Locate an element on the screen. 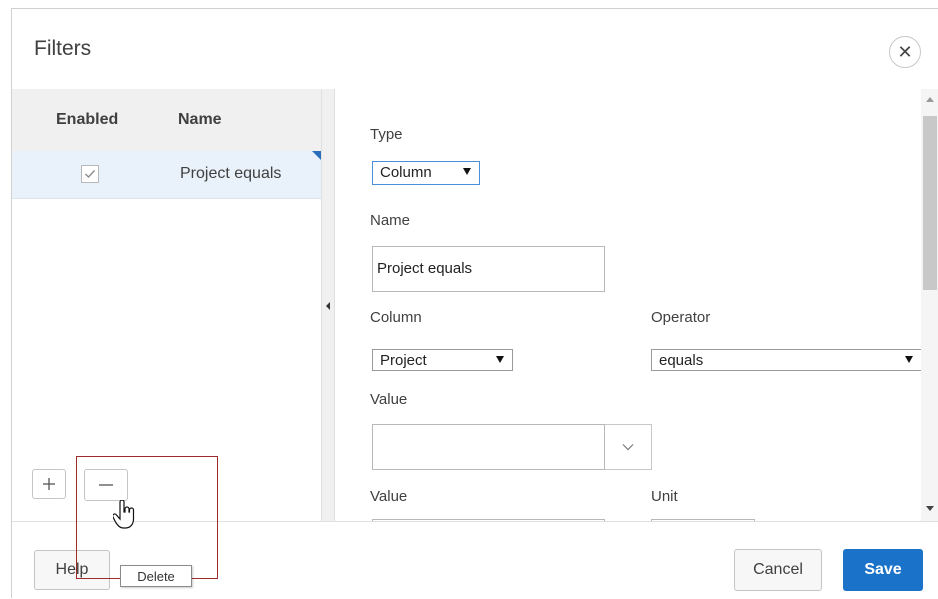  close-icon: ✕ is located at coordinates (905, 52).